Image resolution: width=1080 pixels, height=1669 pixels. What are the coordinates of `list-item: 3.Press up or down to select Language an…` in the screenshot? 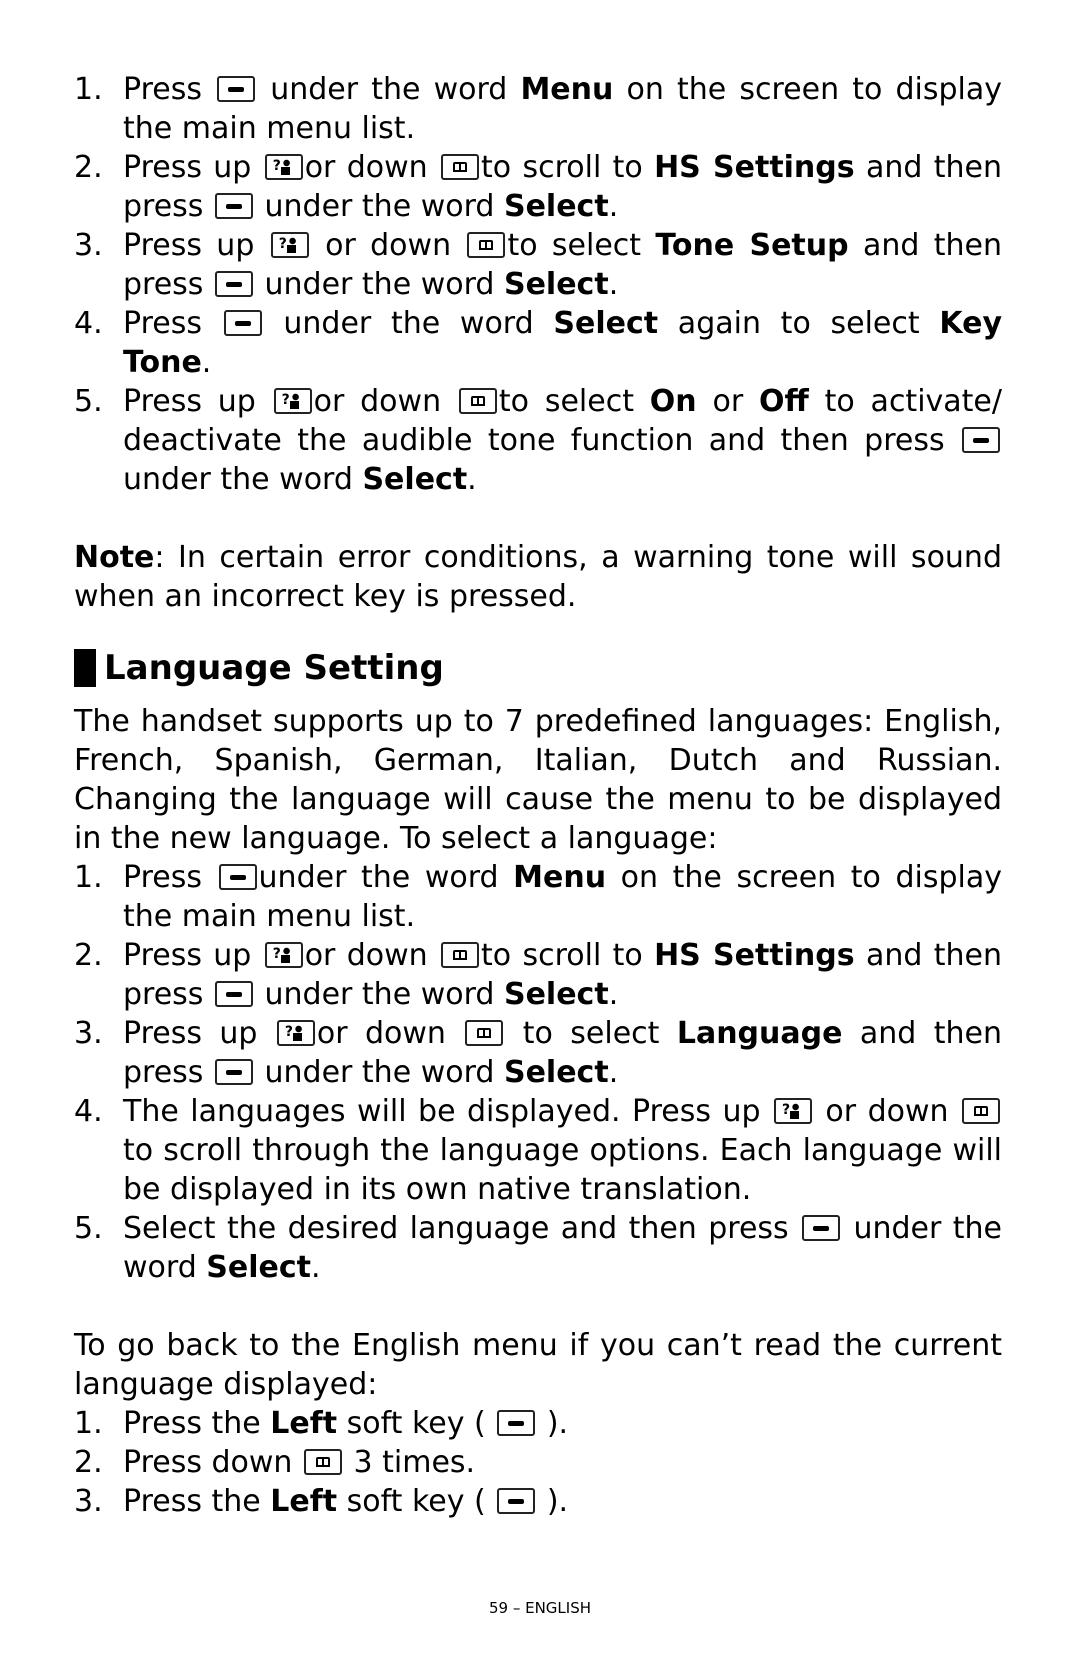 It's located at (538, 1053).